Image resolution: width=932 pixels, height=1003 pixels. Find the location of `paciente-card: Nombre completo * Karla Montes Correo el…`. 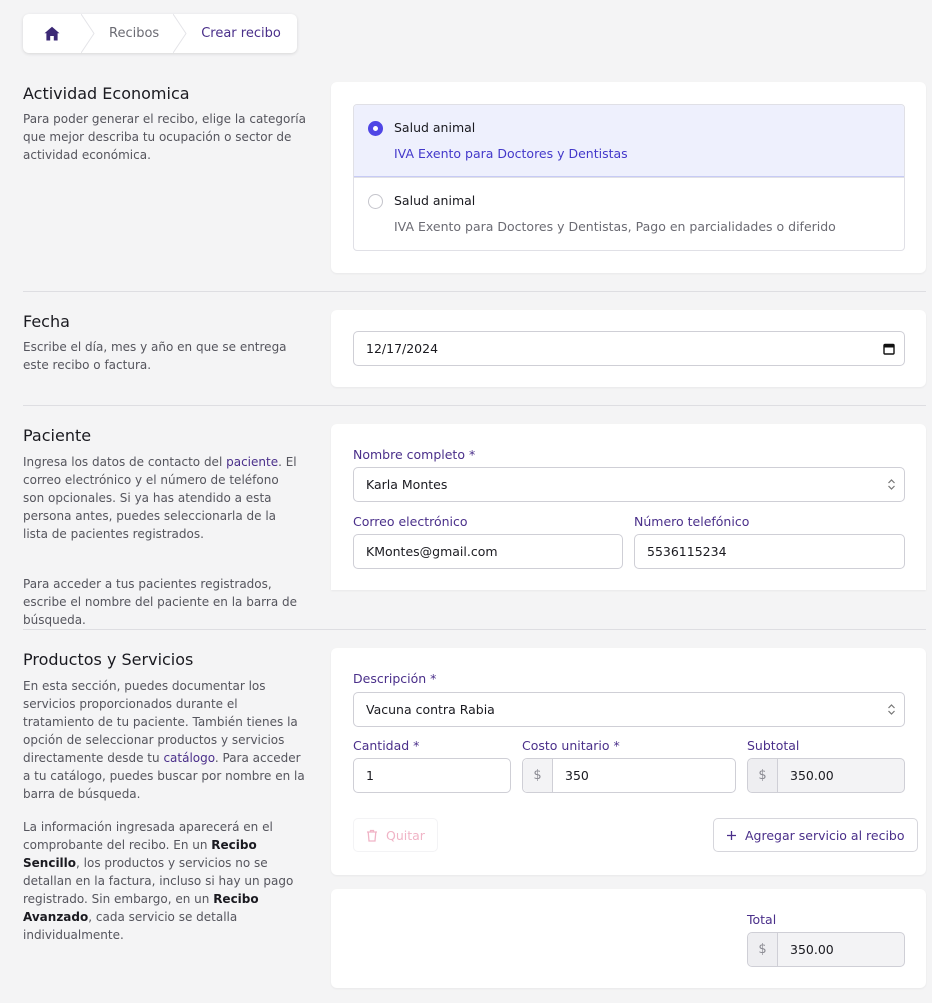

paciente-card: Nombre completo * Karla Montes Correo el… is located at coordinates (628, 507).